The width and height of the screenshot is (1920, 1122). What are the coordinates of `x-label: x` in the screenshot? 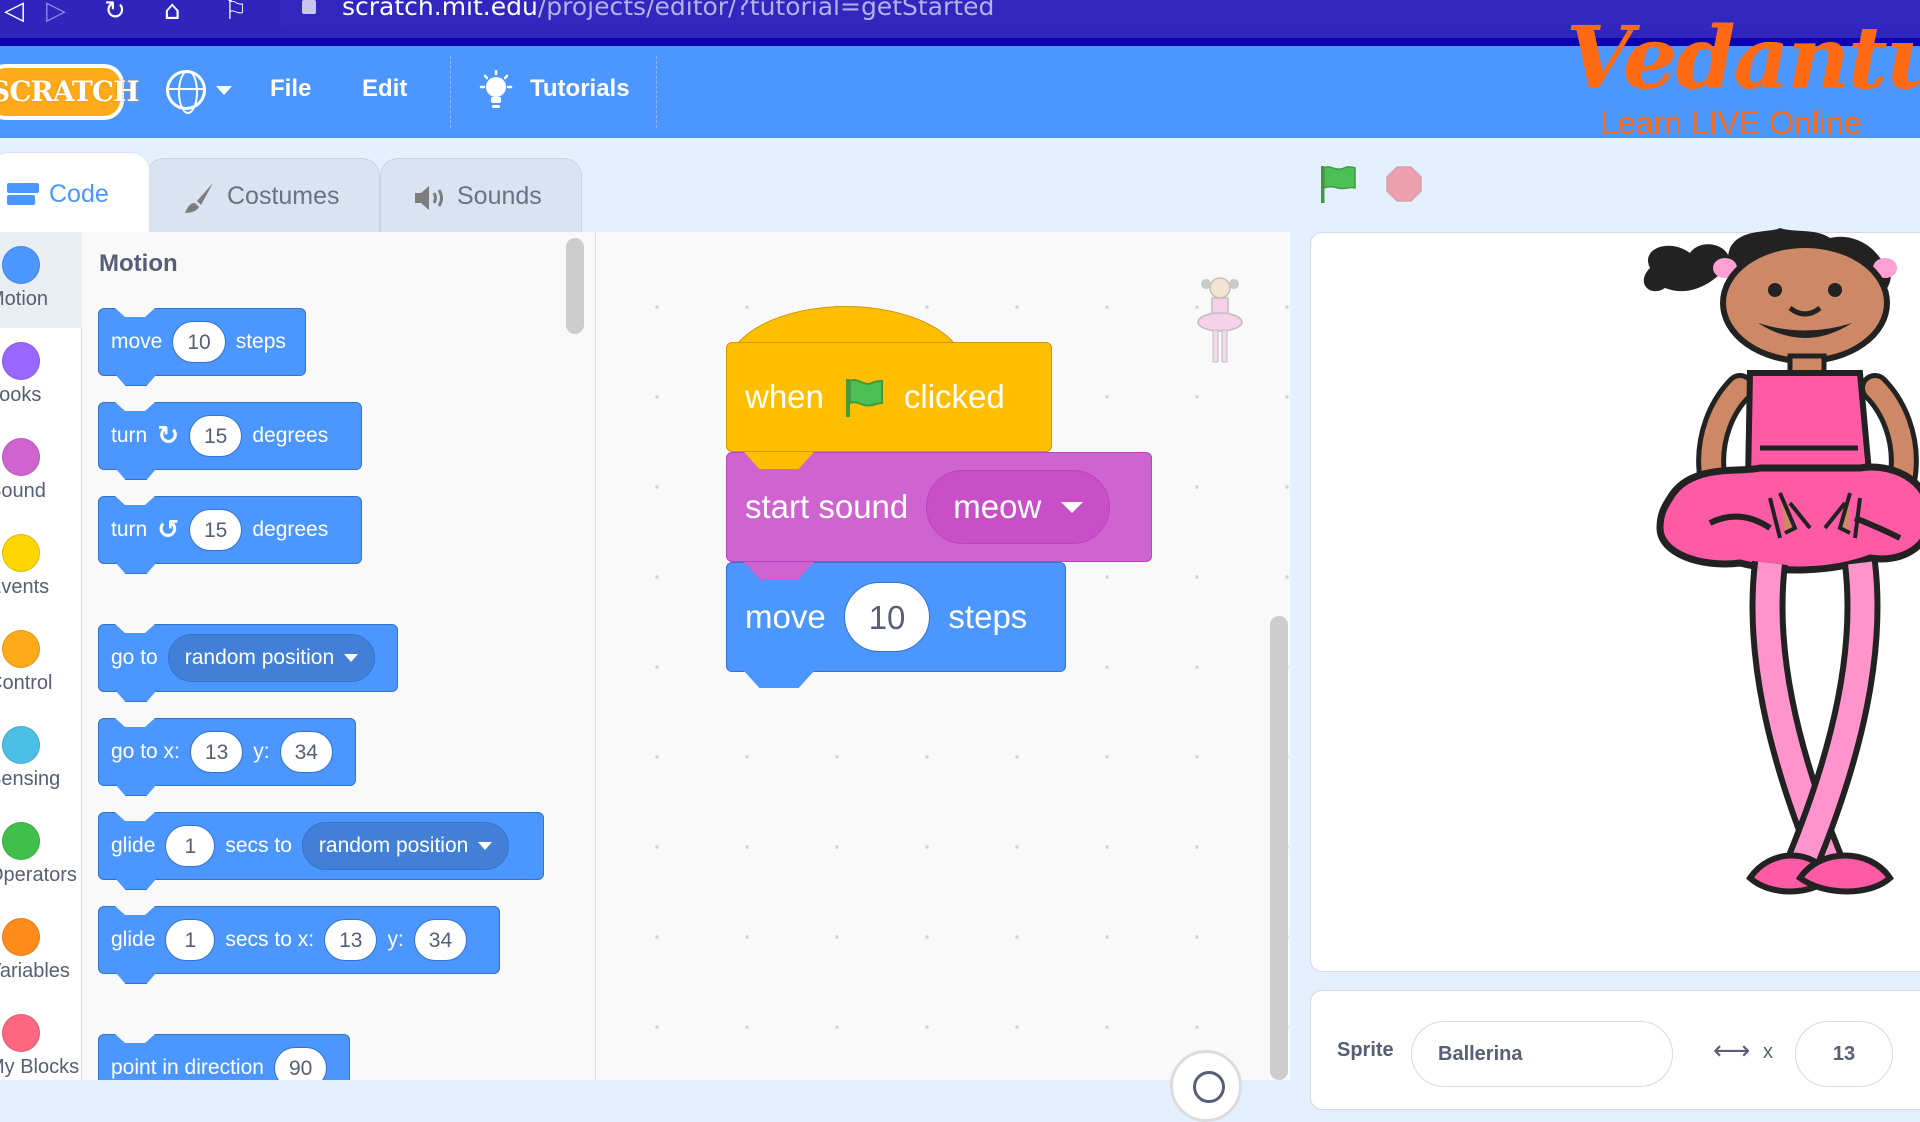 It's located at (1768, 1052).